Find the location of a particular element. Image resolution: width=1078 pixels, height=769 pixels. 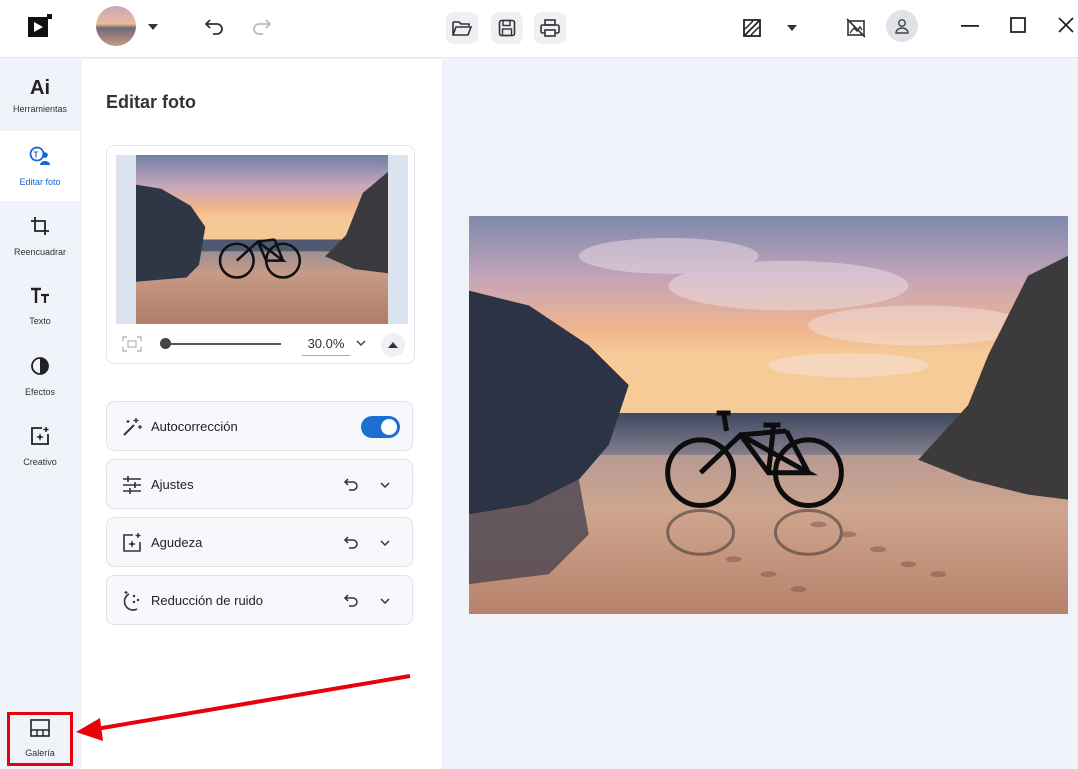

ai-icon: Ai is located at coordinates (40, 88).